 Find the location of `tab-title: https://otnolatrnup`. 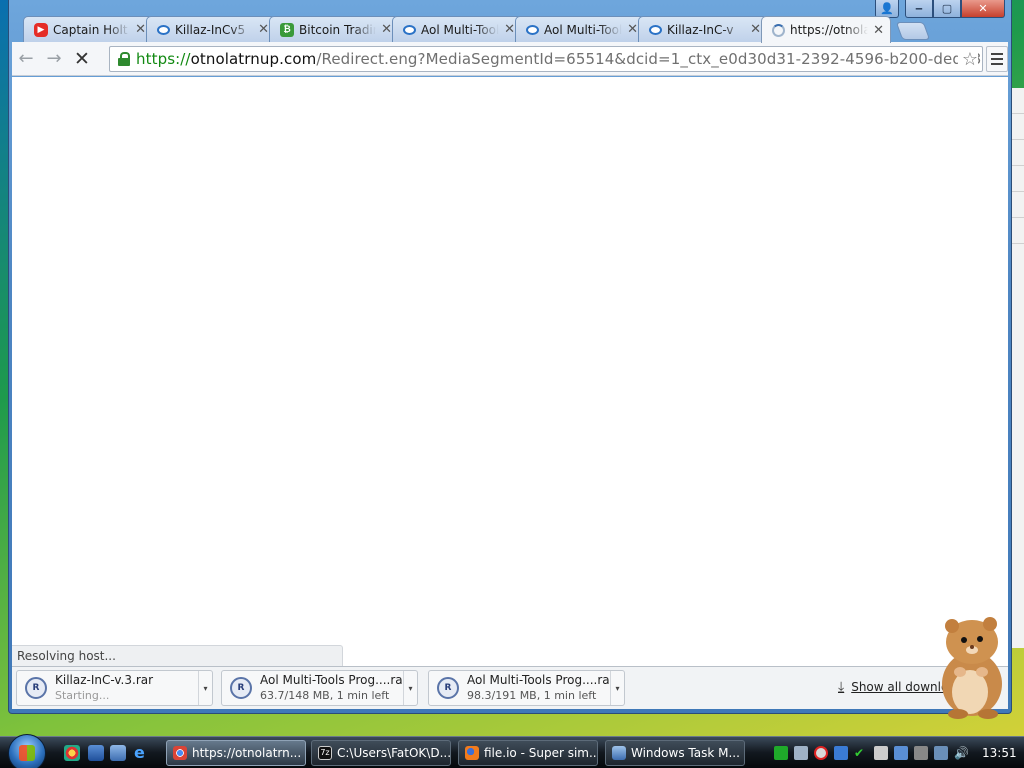

tab-title: https://otnolatrnup is located at coordinates (829, 30).